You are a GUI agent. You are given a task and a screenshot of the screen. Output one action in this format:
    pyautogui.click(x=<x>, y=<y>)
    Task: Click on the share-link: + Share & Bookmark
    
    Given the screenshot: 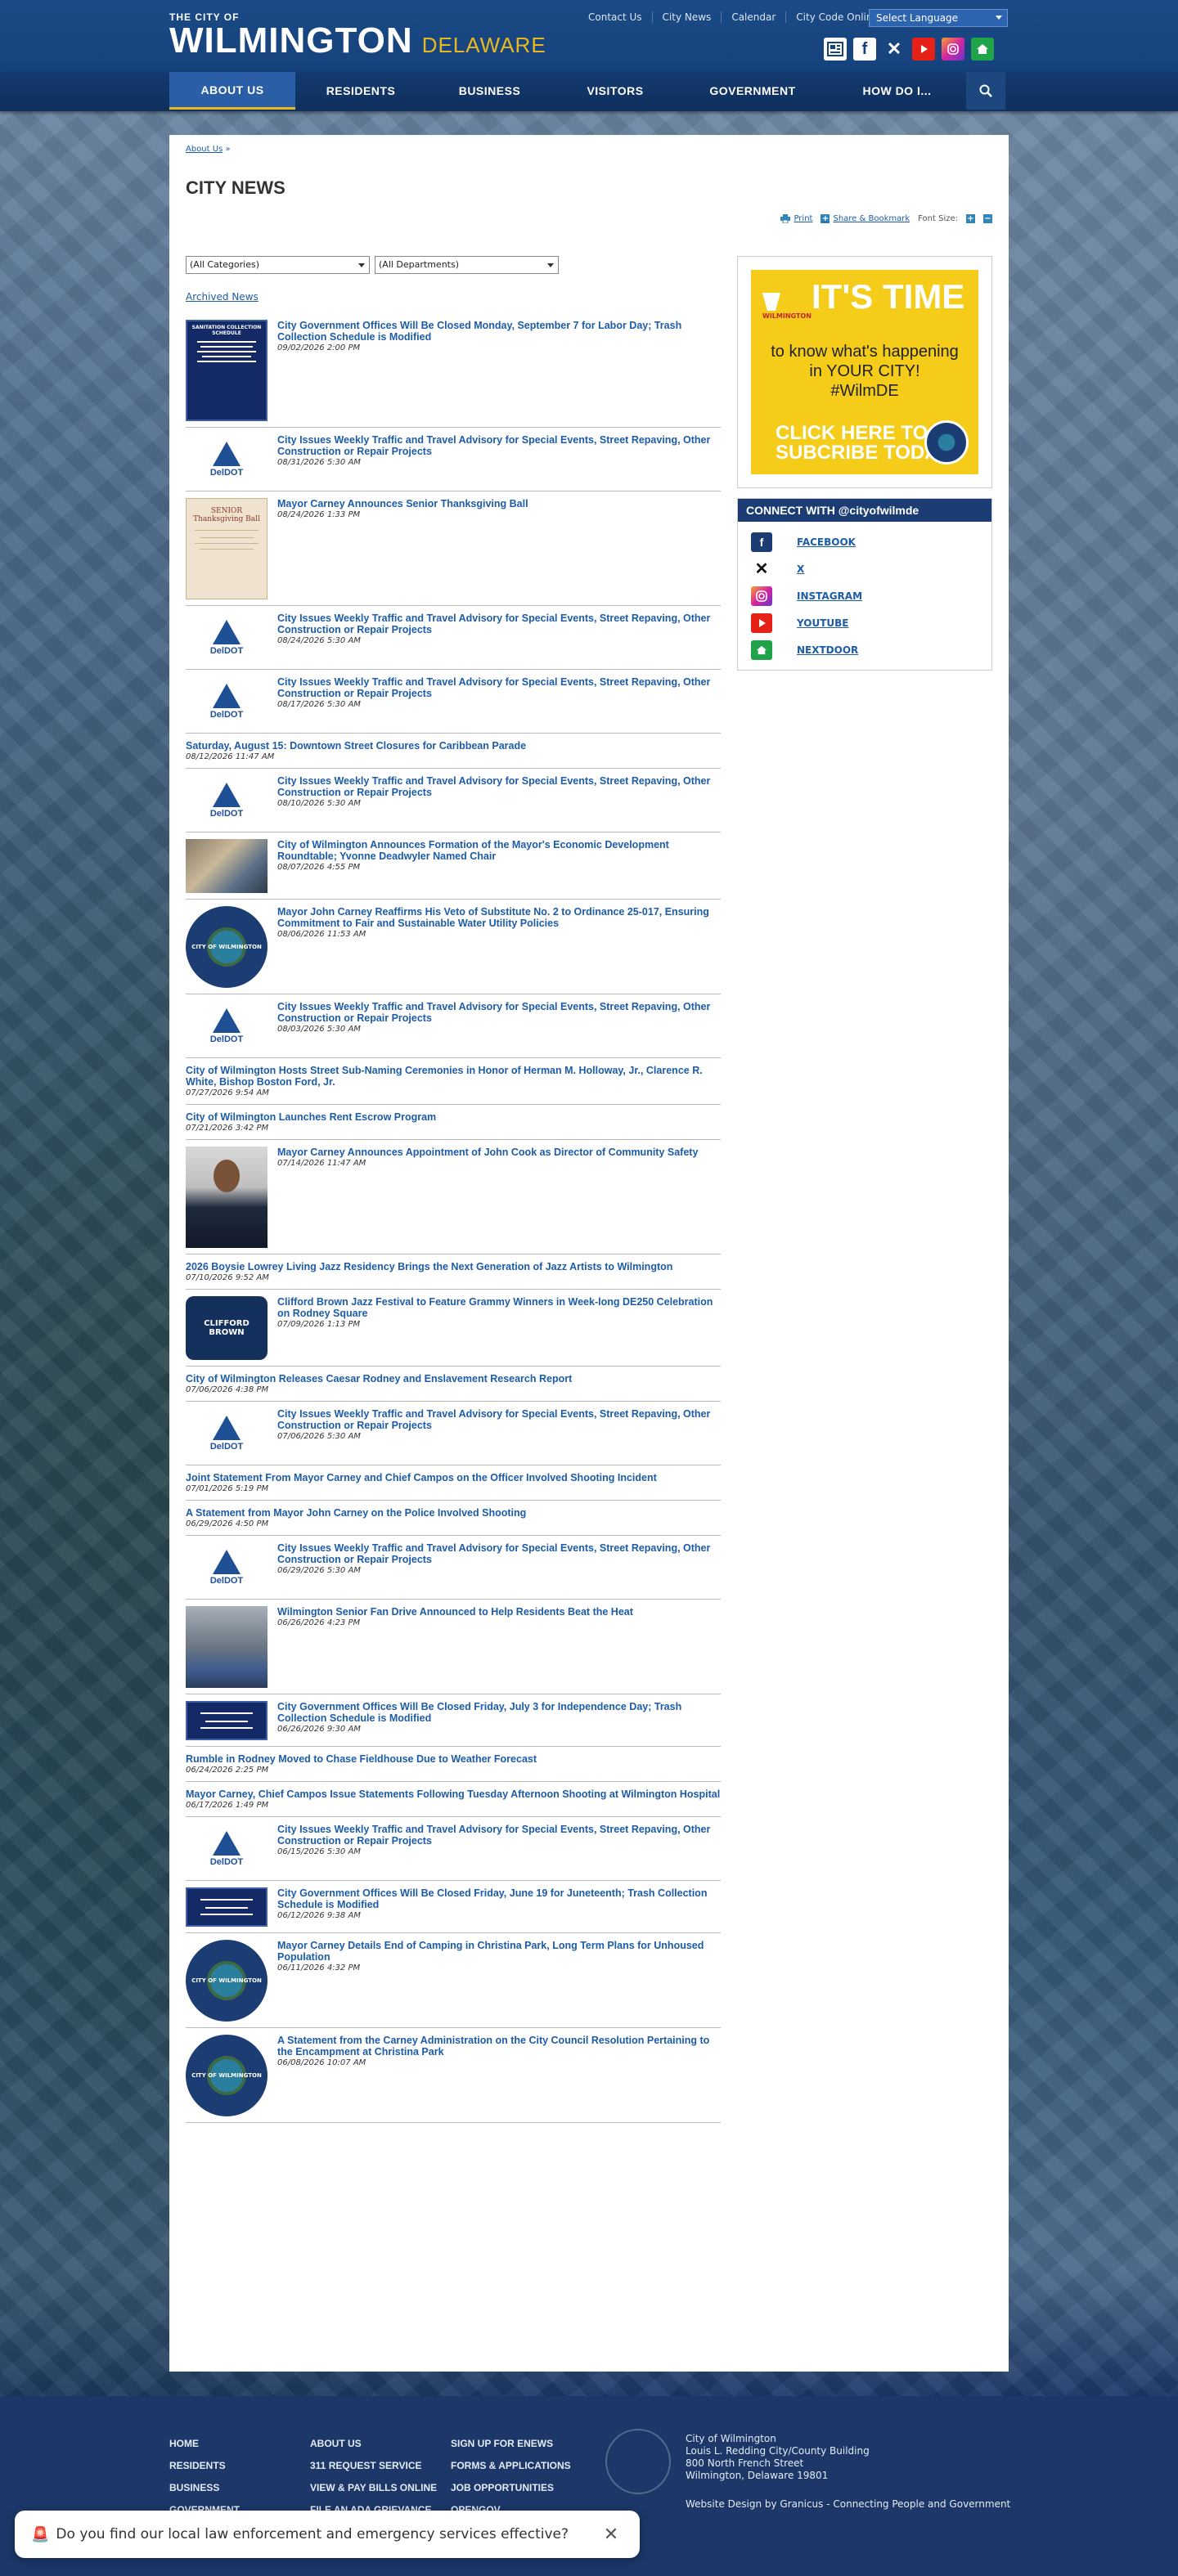 What is the action you would take?
    pyautogui.click(x=865, y=218)
    